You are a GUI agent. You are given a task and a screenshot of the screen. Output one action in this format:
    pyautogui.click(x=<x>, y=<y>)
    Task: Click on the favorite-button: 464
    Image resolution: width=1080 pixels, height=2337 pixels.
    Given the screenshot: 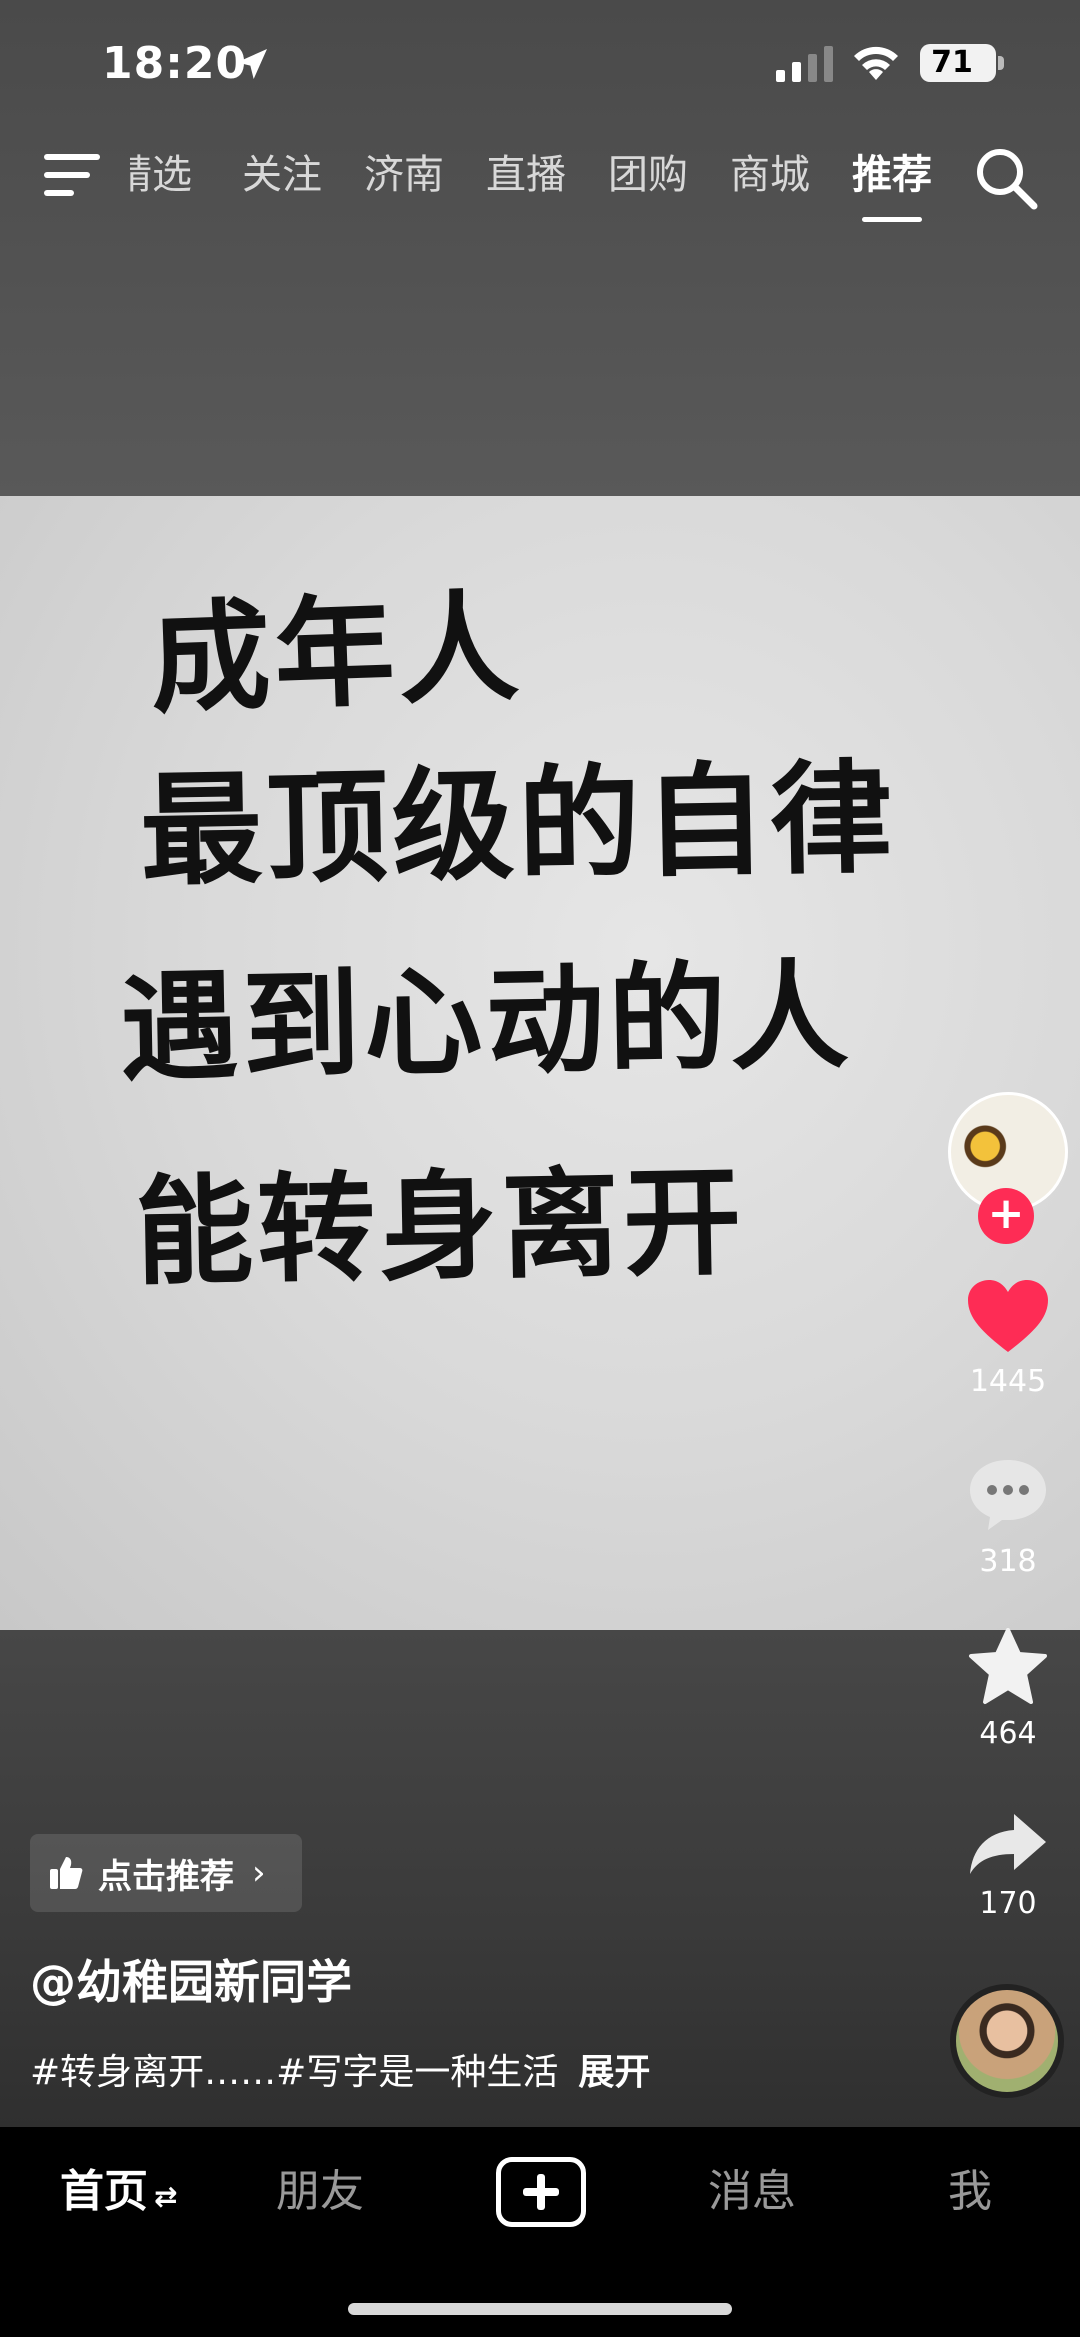 What is the action you would take?
    pyautogui.click(x=1008, y=1689)
    